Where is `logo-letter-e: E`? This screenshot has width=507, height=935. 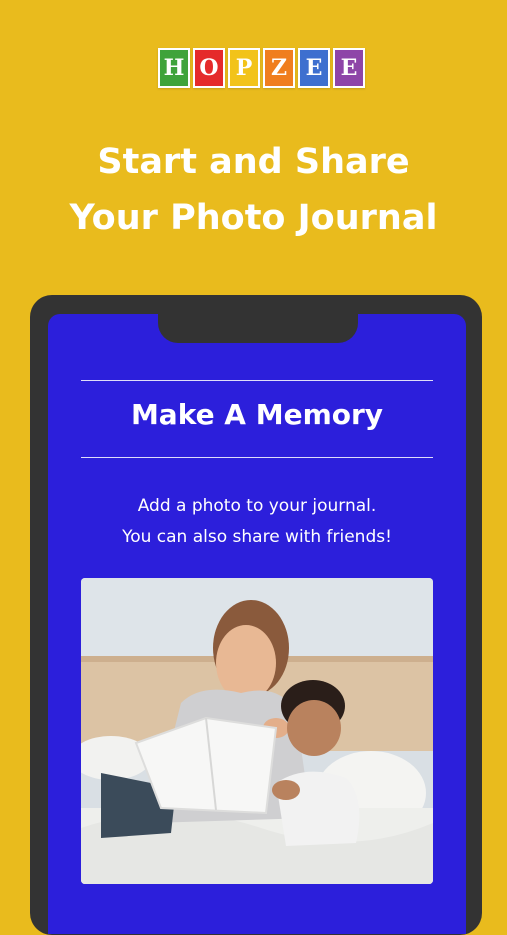
logo-letter-e: E is located at coordinates (314, 68).